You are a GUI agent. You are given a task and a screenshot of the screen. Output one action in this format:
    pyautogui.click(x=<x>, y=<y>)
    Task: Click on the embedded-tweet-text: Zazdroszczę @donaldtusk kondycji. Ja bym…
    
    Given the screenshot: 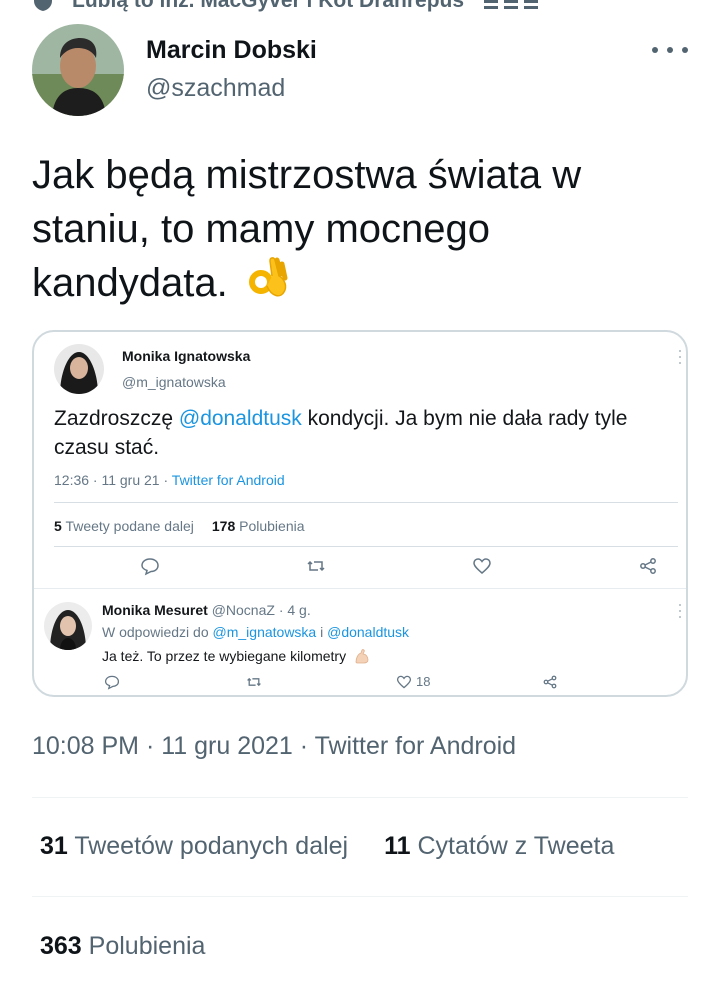 What is the action you would take?
    pyautogui.click(x=341, y=433)
    